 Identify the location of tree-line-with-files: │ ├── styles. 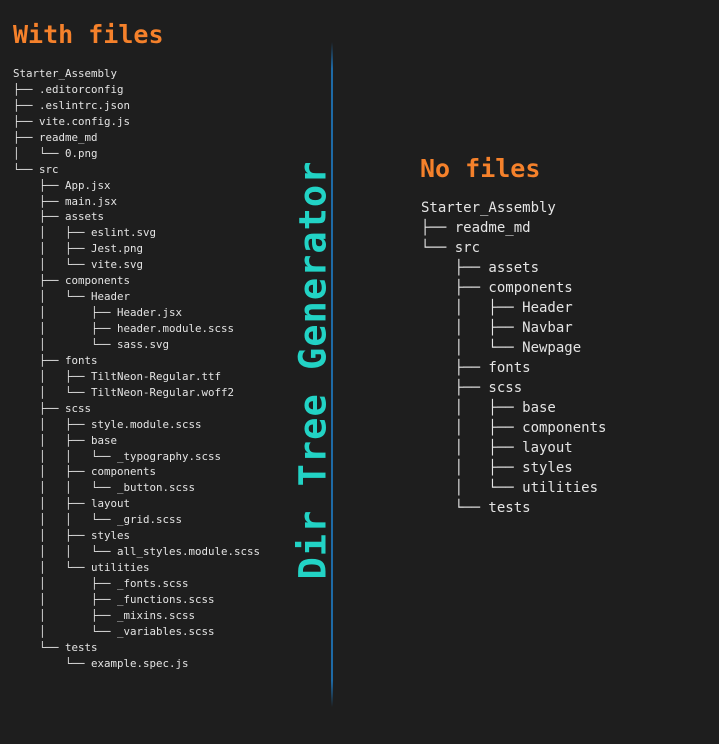
(72, 536).